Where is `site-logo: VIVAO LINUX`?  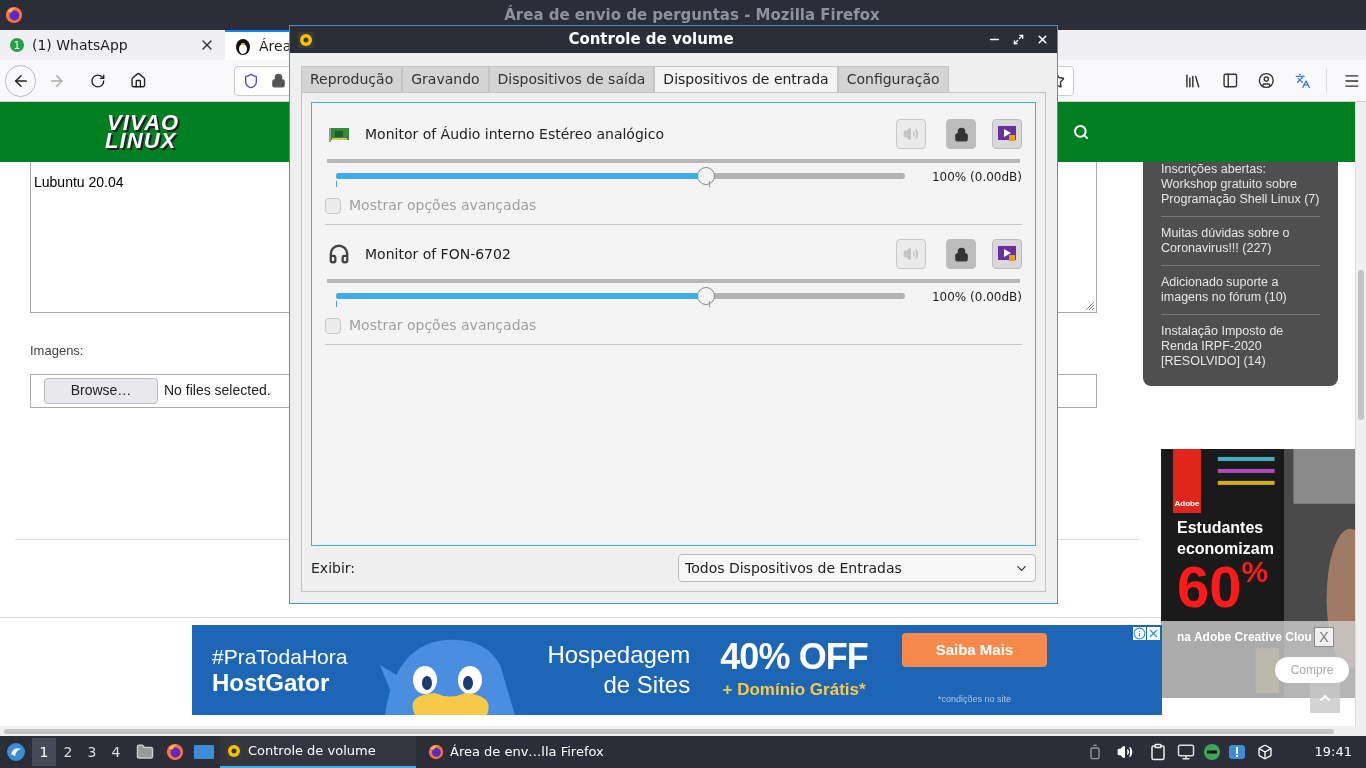
site-logo: VIVAO LINUX is located at coordinates (142, 132).